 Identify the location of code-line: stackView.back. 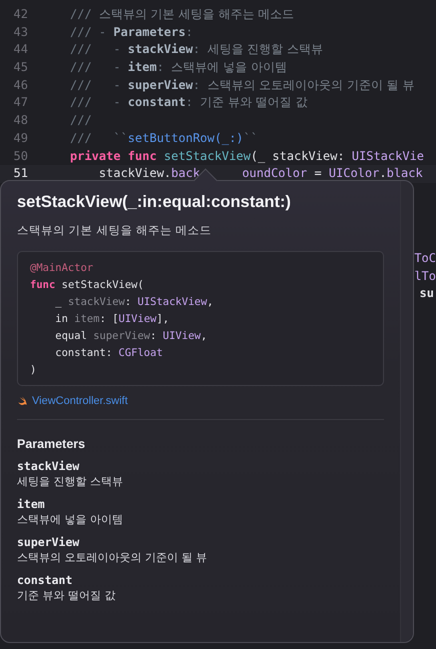
(149, 173).